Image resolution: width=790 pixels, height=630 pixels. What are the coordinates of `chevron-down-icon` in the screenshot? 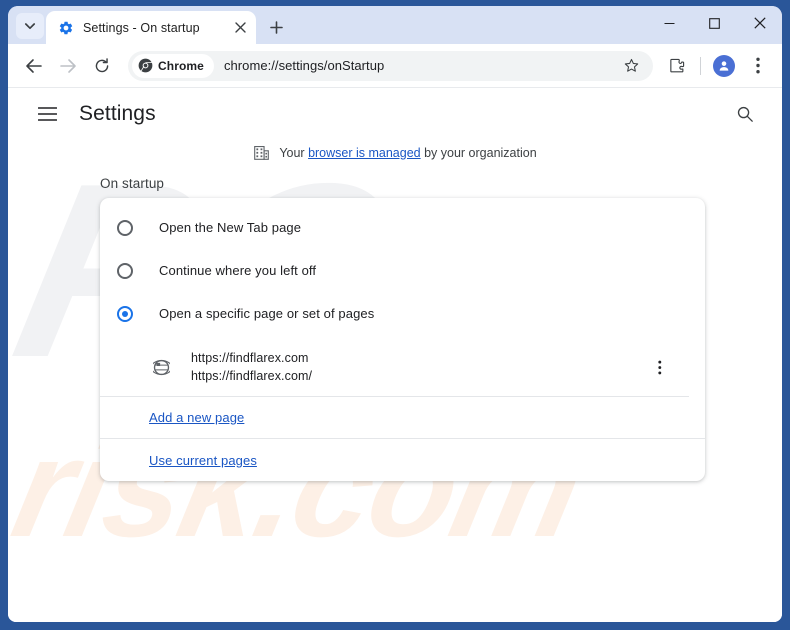 It's located at (30, 26).